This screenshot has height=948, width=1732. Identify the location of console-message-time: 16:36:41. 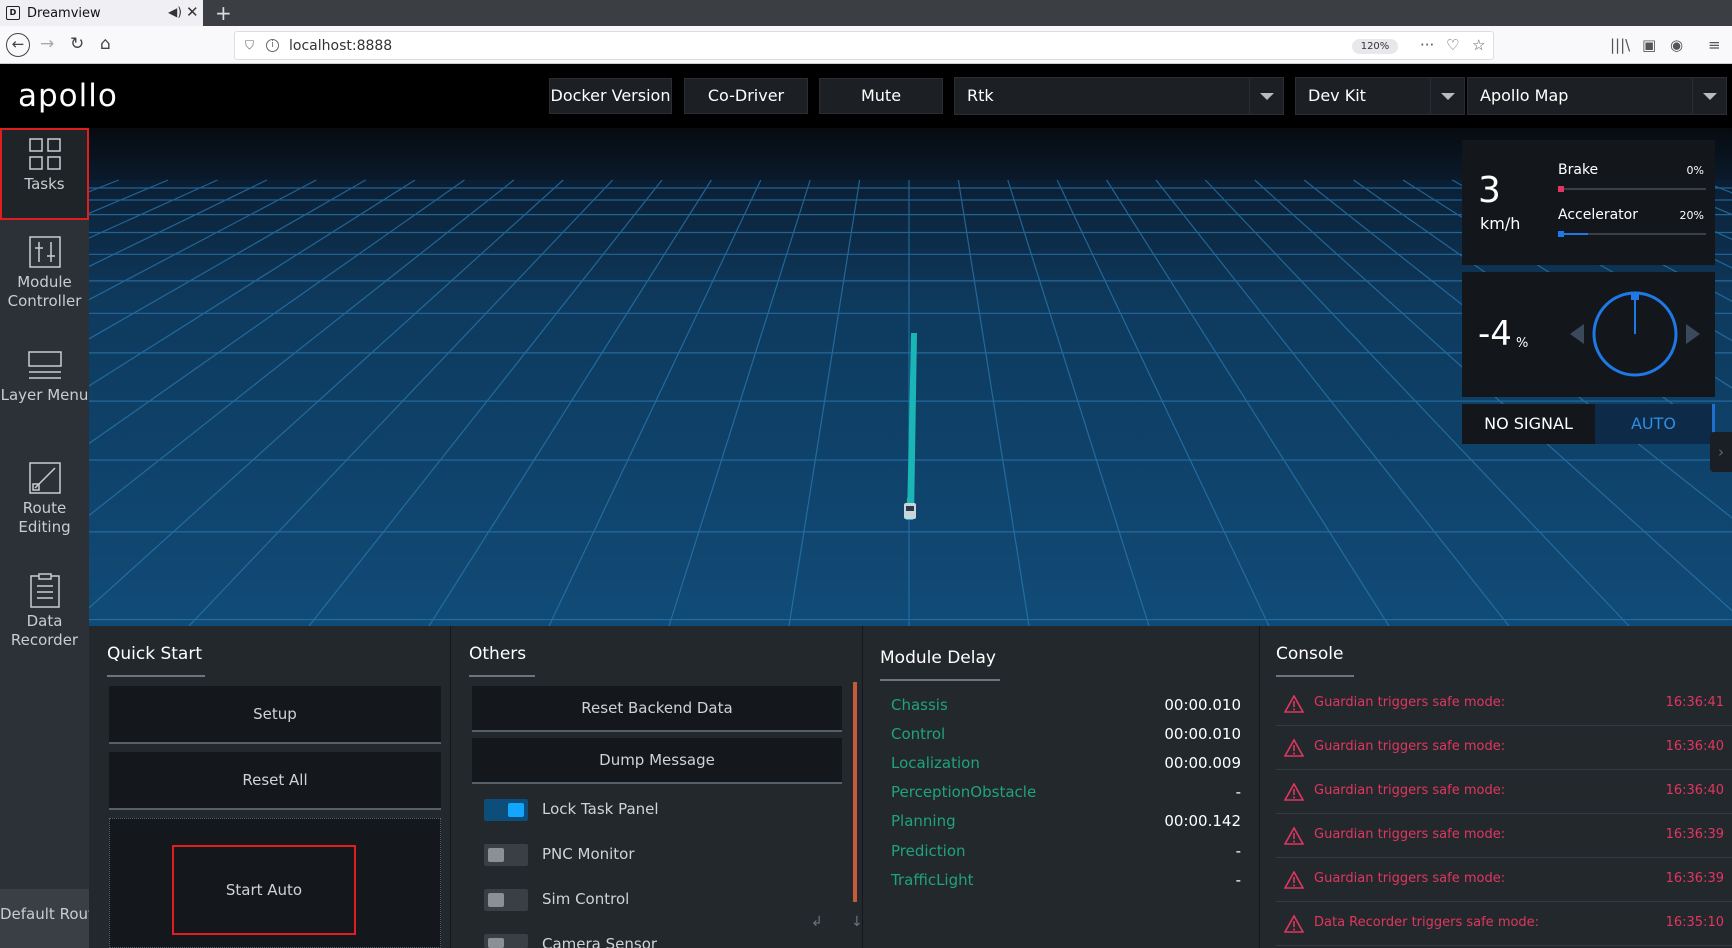
(1694, 702).